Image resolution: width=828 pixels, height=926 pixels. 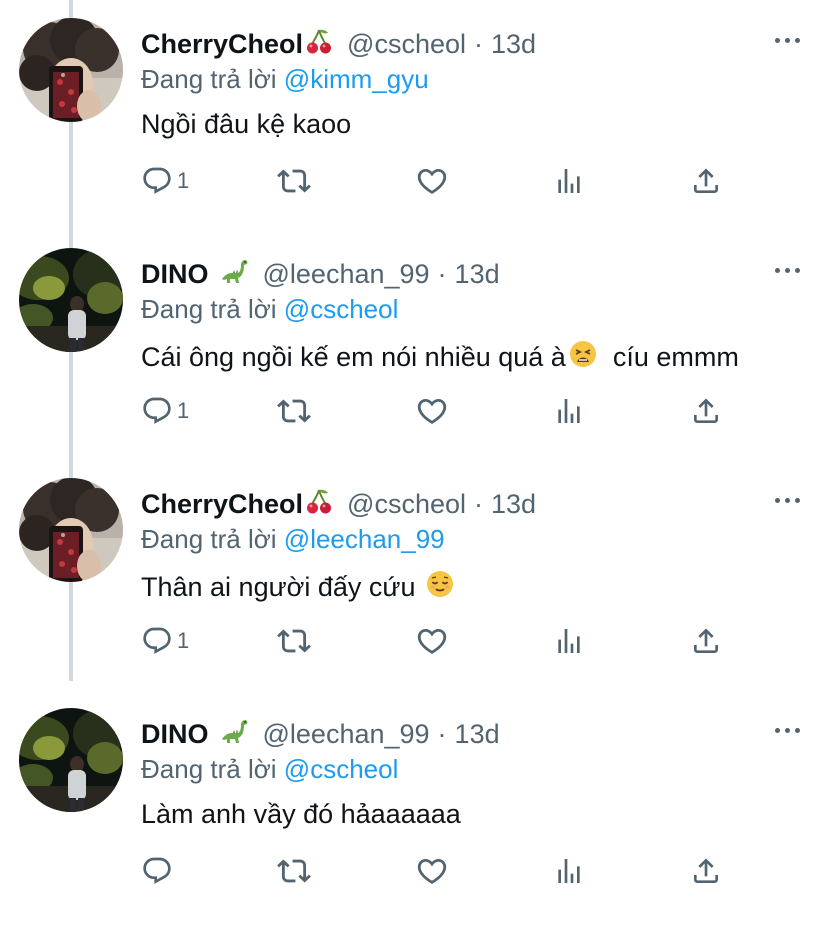 What do you see at coordinates (583, 357) in the screenshot?
I see `tired-face-icon` at bounding box center [583, 357].